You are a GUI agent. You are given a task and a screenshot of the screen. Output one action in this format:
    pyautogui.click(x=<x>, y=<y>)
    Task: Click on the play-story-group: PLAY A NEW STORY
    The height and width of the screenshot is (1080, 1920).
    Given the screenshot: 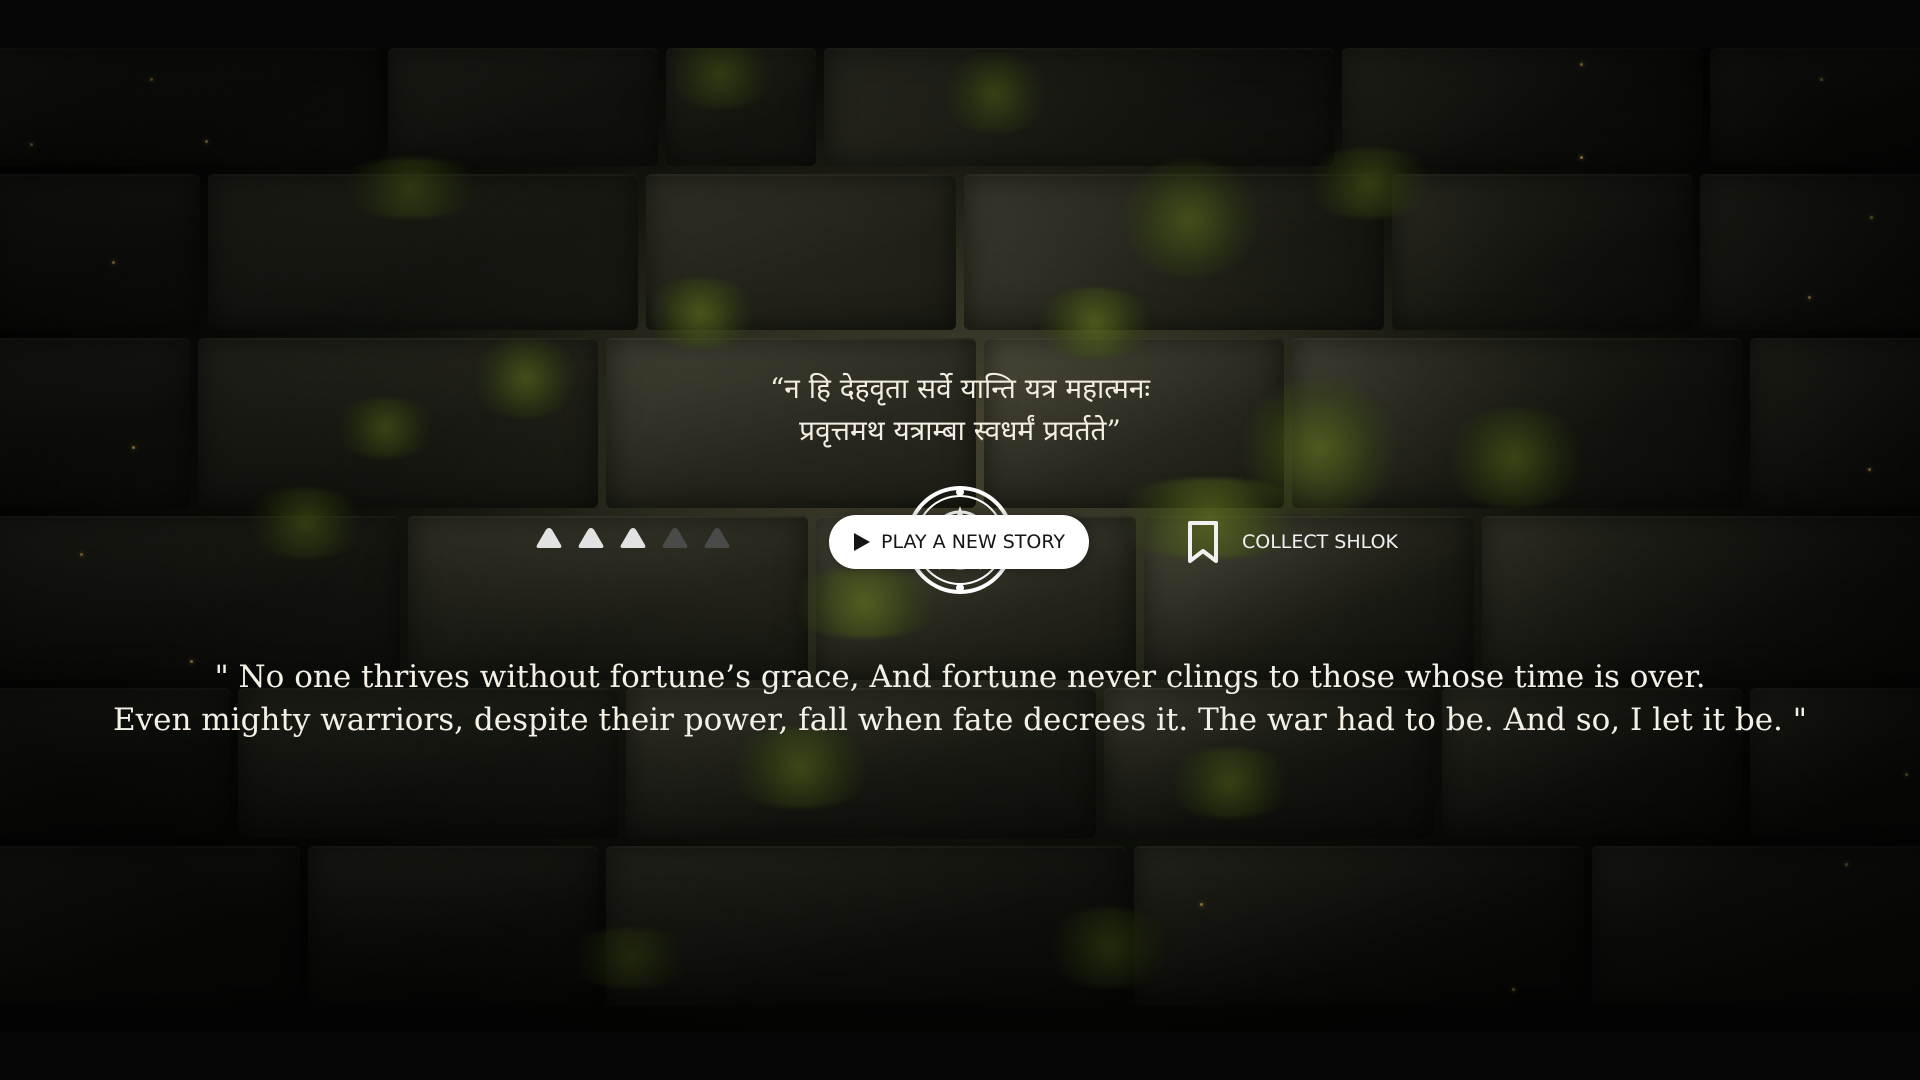 What is the action you would take?
    pyautogui.click(x=960, y=540)
    